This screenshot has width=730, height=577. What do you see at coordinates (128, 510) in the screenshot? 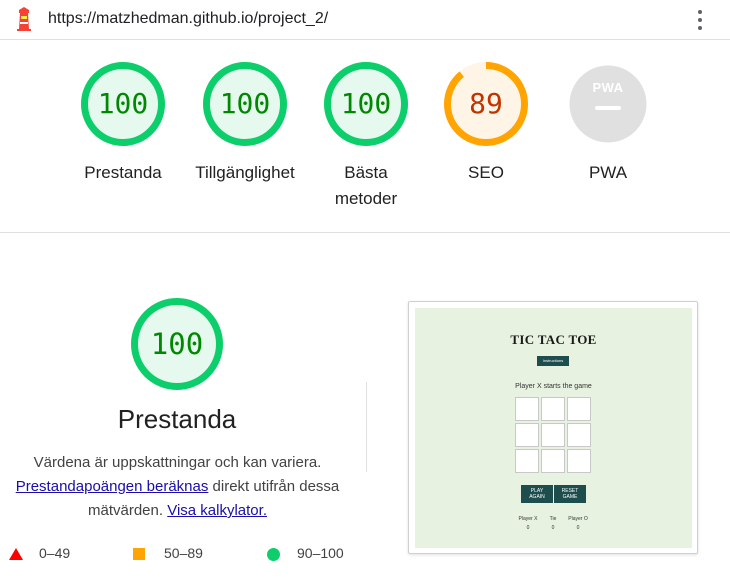
I see `desc-text-3: mätvärden.` at bounding box center [128, 510].